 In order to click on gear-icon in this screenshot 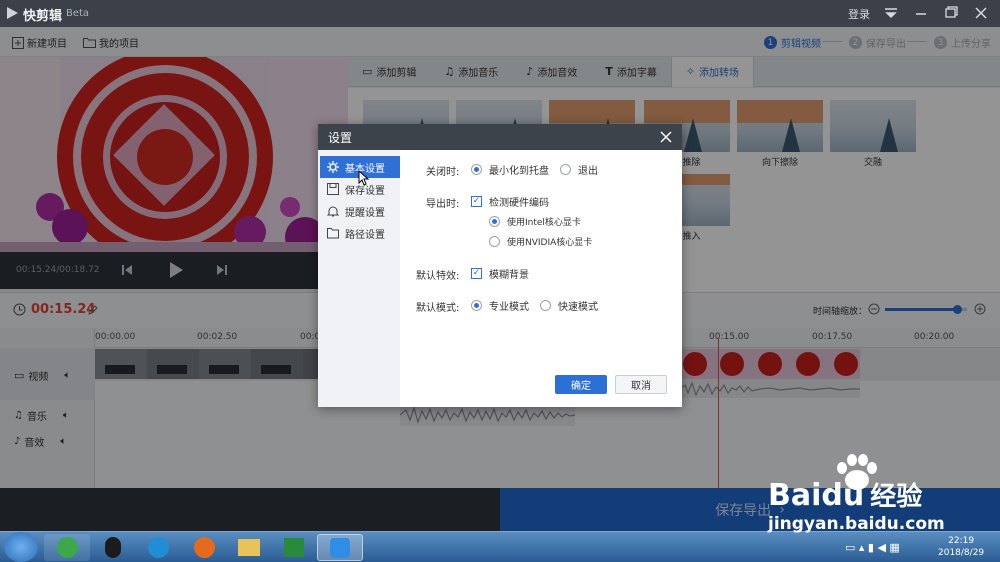, I will do `click(333, 167)`.